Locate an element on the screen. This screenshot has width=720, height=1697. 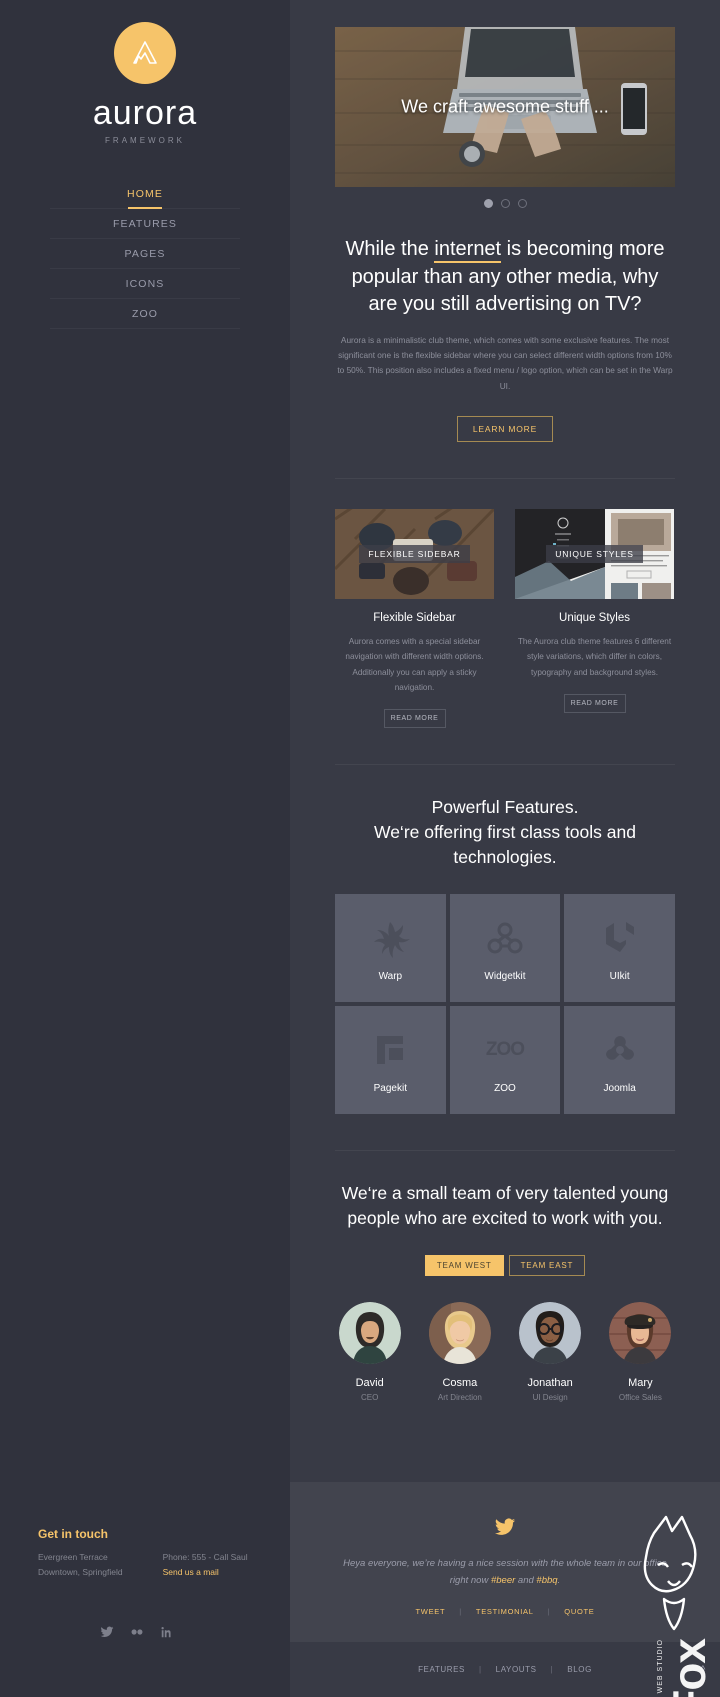
member-role-mary: Office Sales is located at coordinates (640, 1398).